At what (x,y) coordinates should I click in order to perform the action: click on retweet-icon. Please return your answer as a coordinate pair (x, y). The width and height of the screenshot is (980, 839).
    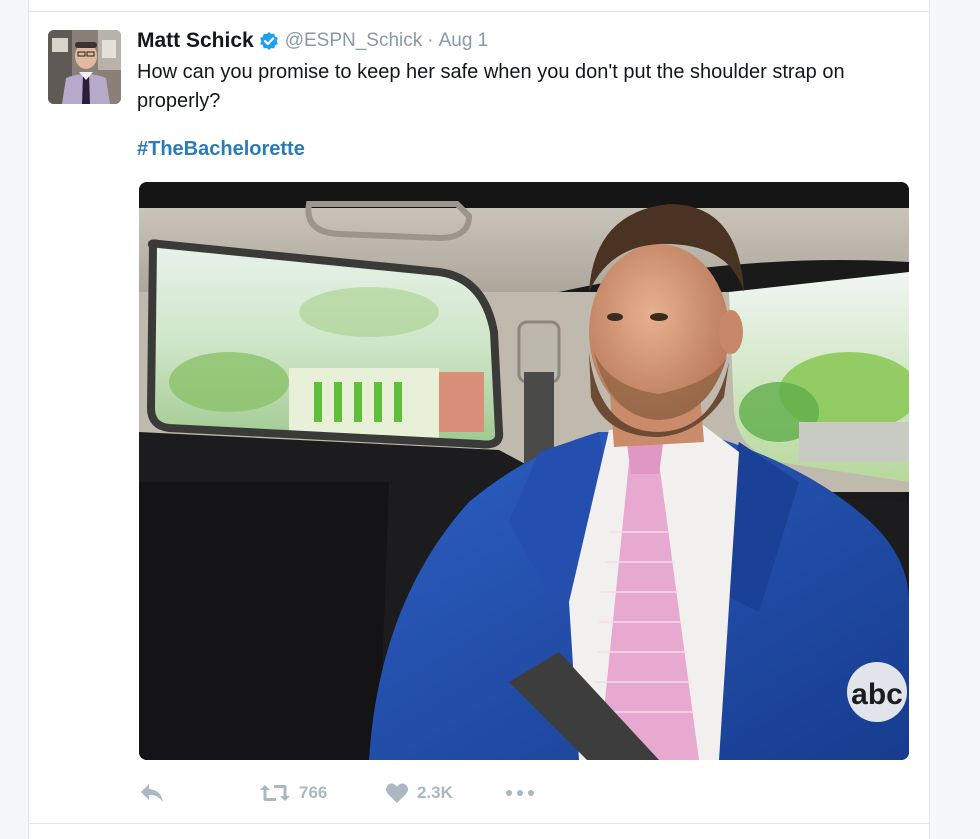
    Looking at the image, I should click on (275, 793).